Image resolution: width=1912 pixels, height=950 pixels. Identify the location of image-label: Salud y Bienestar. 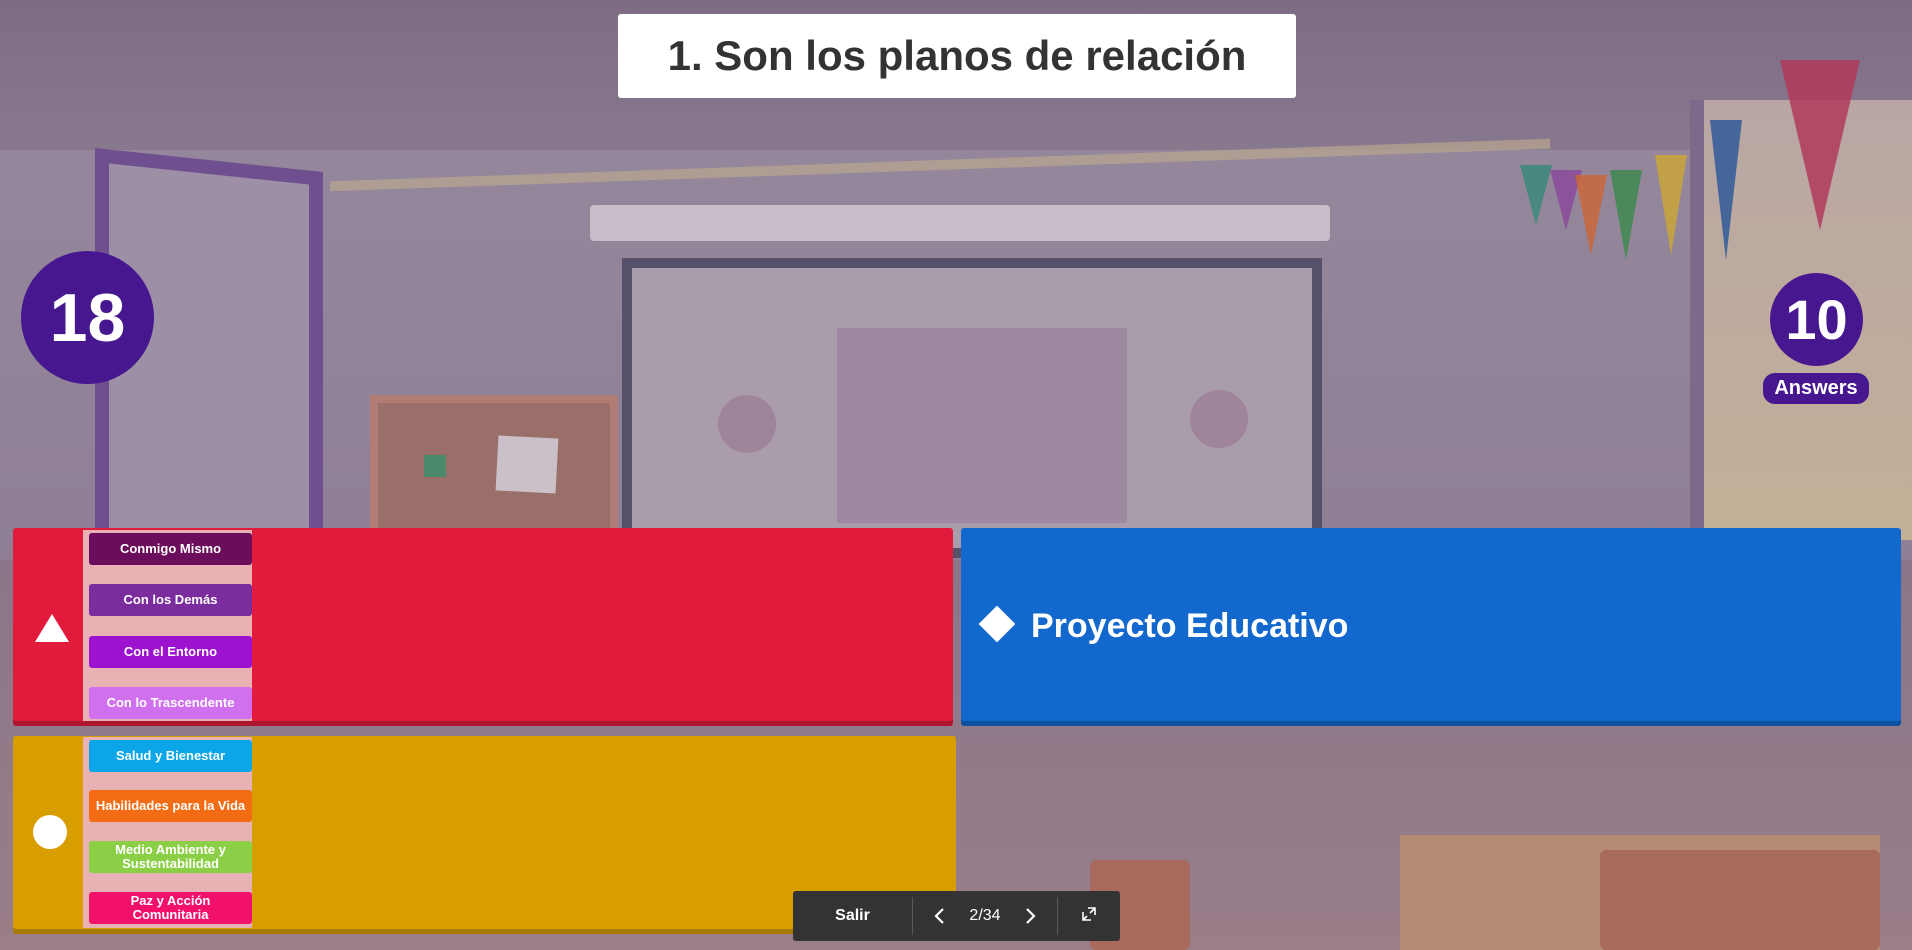
(170, 756).